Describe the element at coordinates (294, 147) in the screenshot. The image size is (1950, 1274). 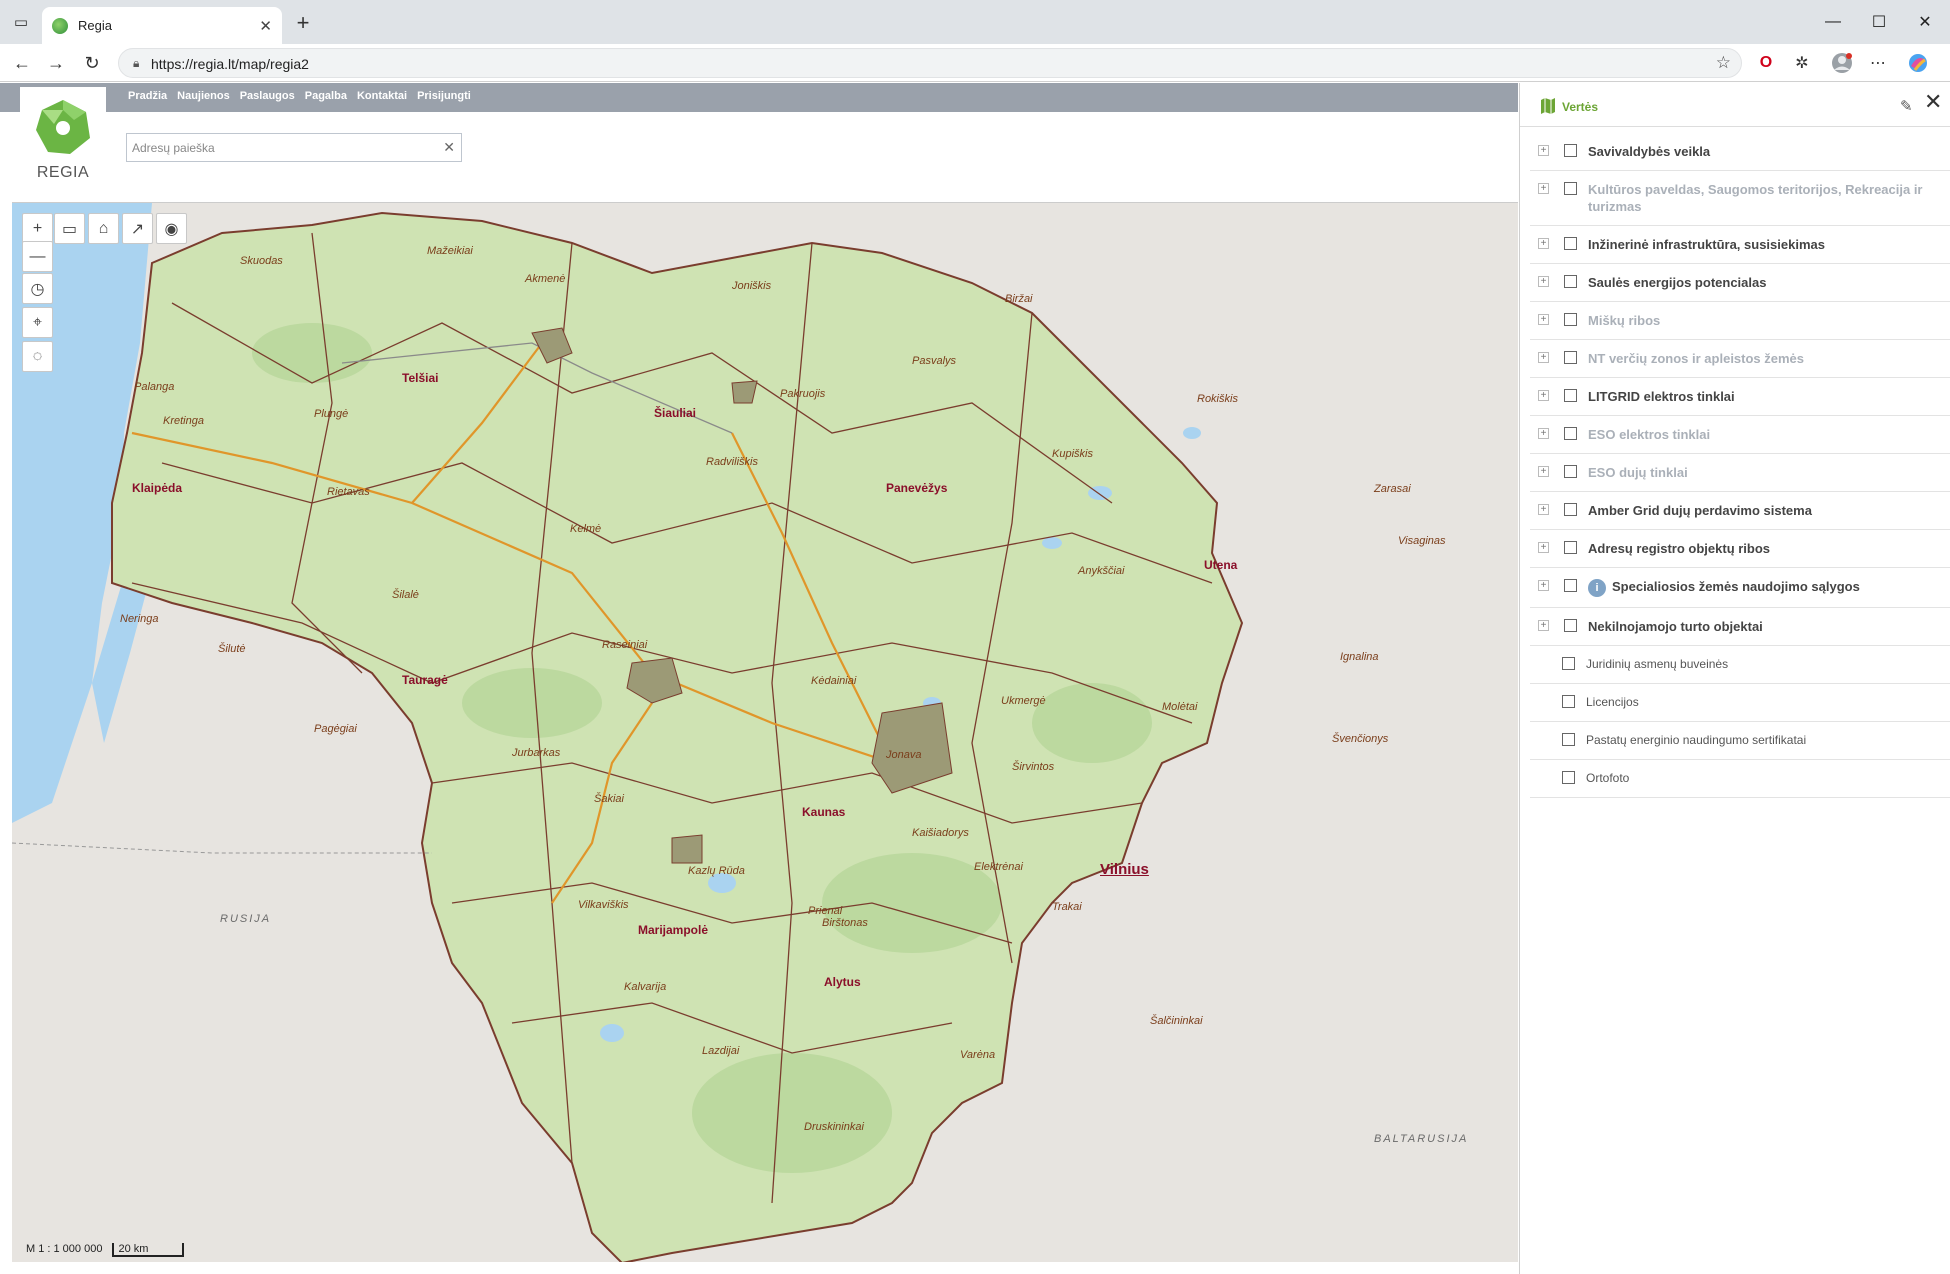
I see `address-search-input: Adresų paieška ✕` at that location.